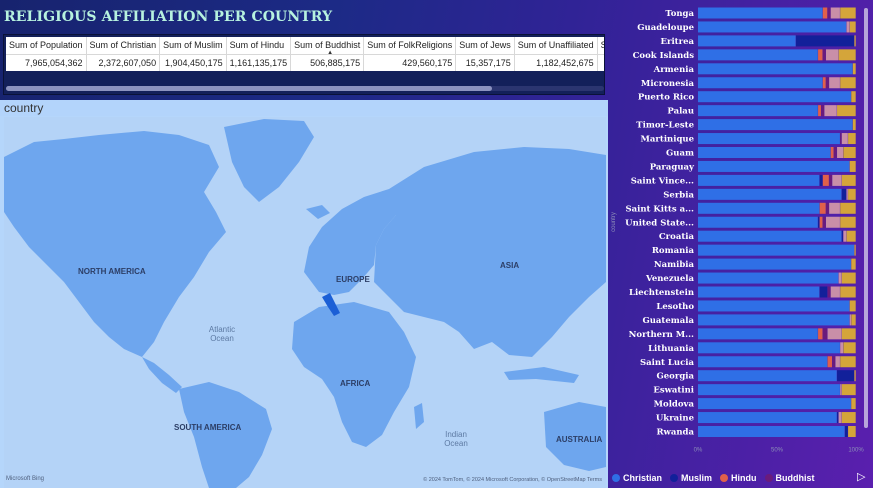 The image size is (873, 488). What do you see at coordinates (827, 83) in the screenshot?
I see `bar-segment-buddhist-micronesia` at bounding box center [827, 83].